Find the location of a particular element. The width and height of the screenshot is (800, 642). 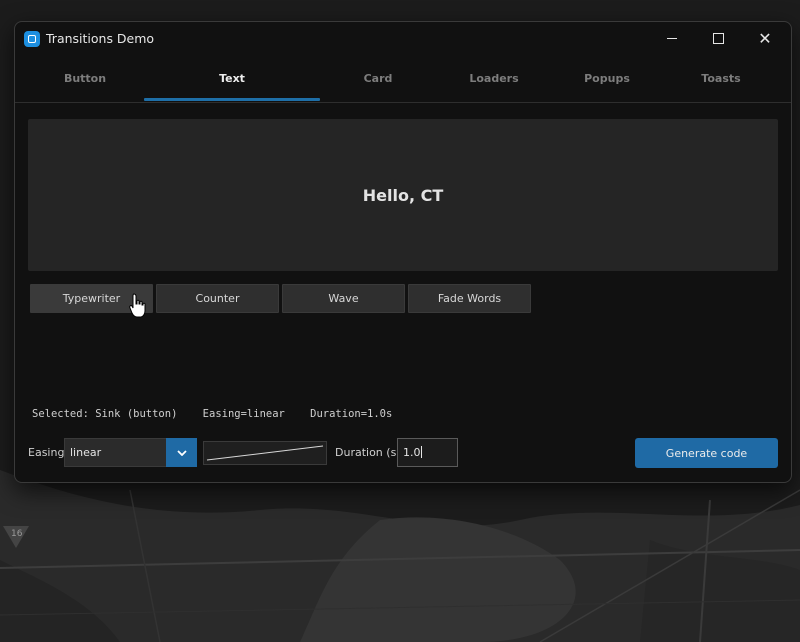

duration-input: 1.0 is located at coordinates (427, 452).